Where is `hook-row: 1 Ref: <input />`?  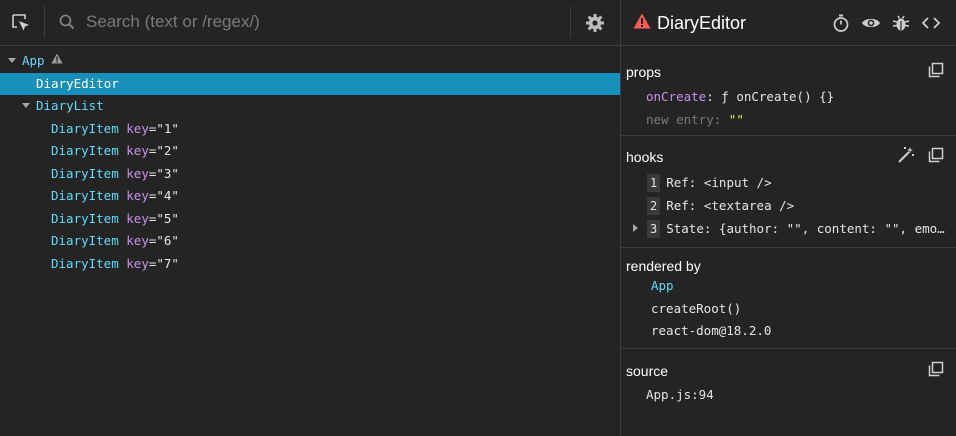 hook-row: 1 Ref: <input /> is located at coordinates (709, 183).